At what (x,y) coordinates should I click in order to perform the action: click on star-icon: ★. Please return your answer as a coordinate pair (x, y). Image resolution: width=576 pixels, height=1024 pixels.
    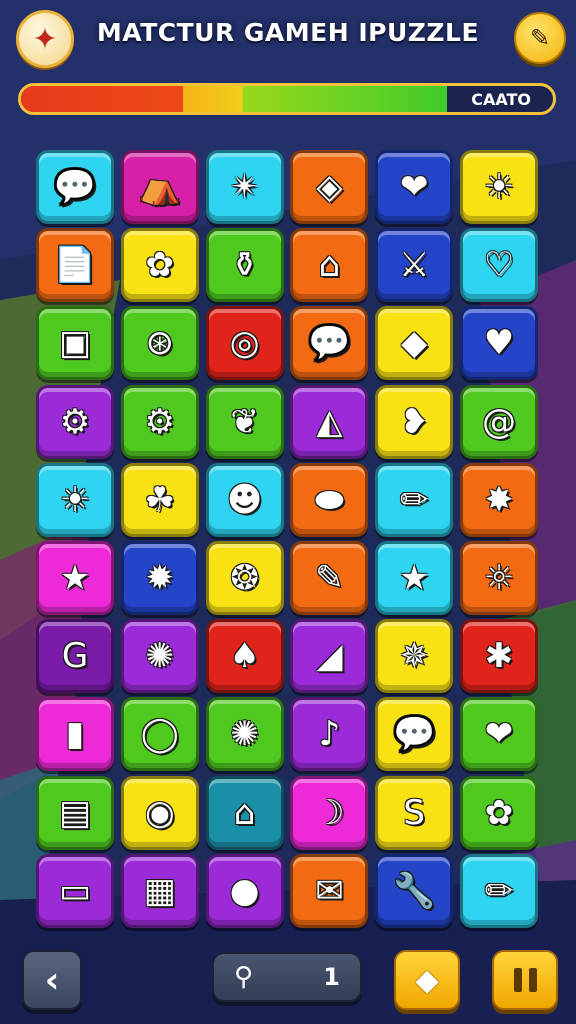
    Looking at the image, I should click on (75, 578).